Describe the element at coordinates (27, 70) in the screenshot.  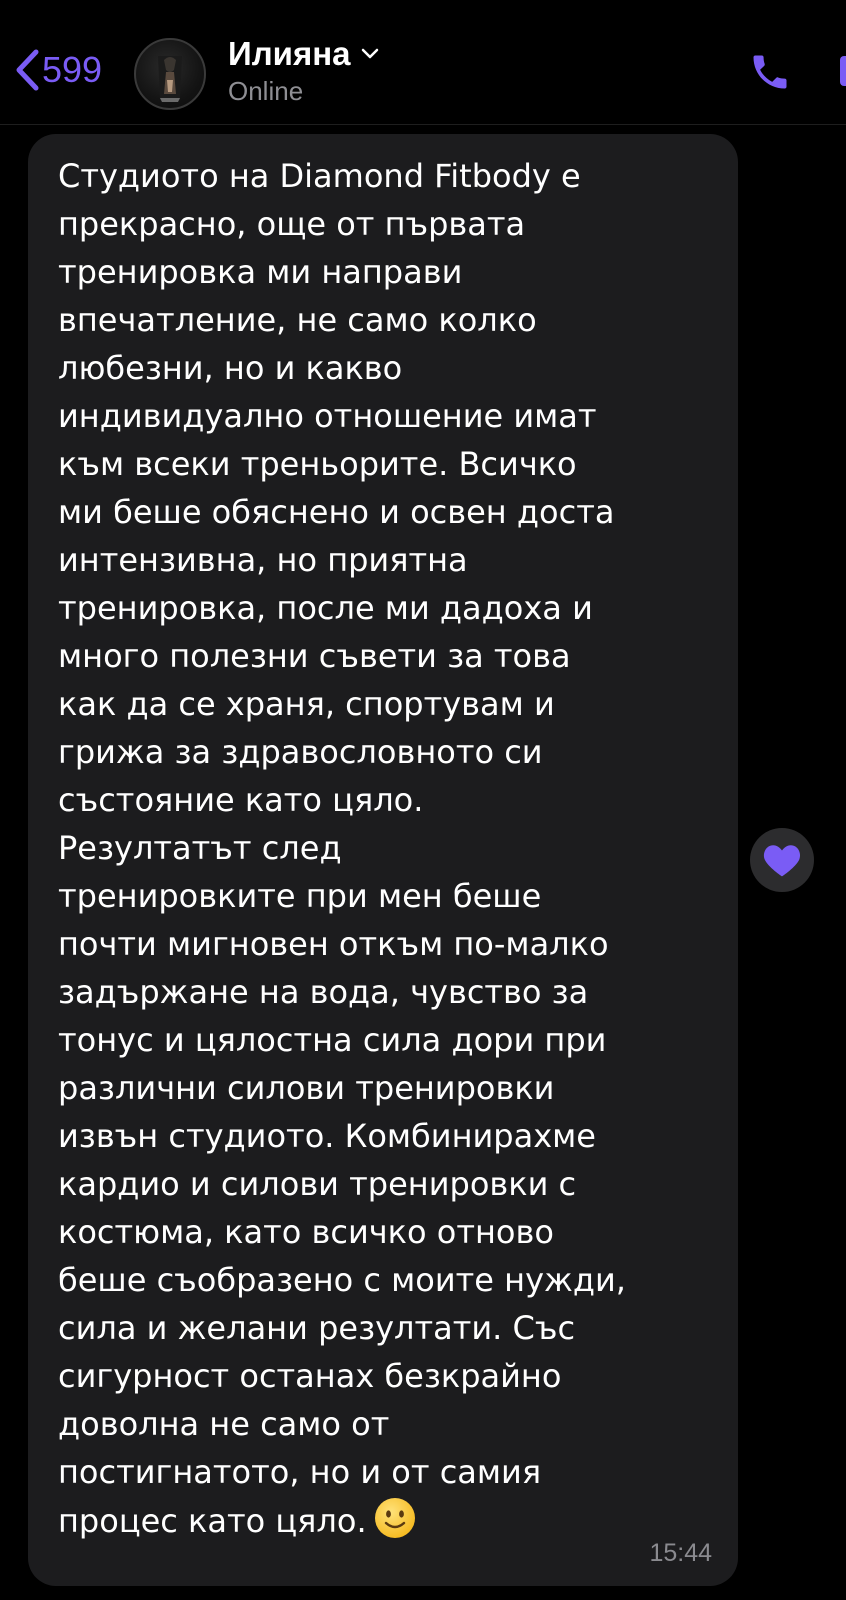
I see `chevron-left-icon` at that location.